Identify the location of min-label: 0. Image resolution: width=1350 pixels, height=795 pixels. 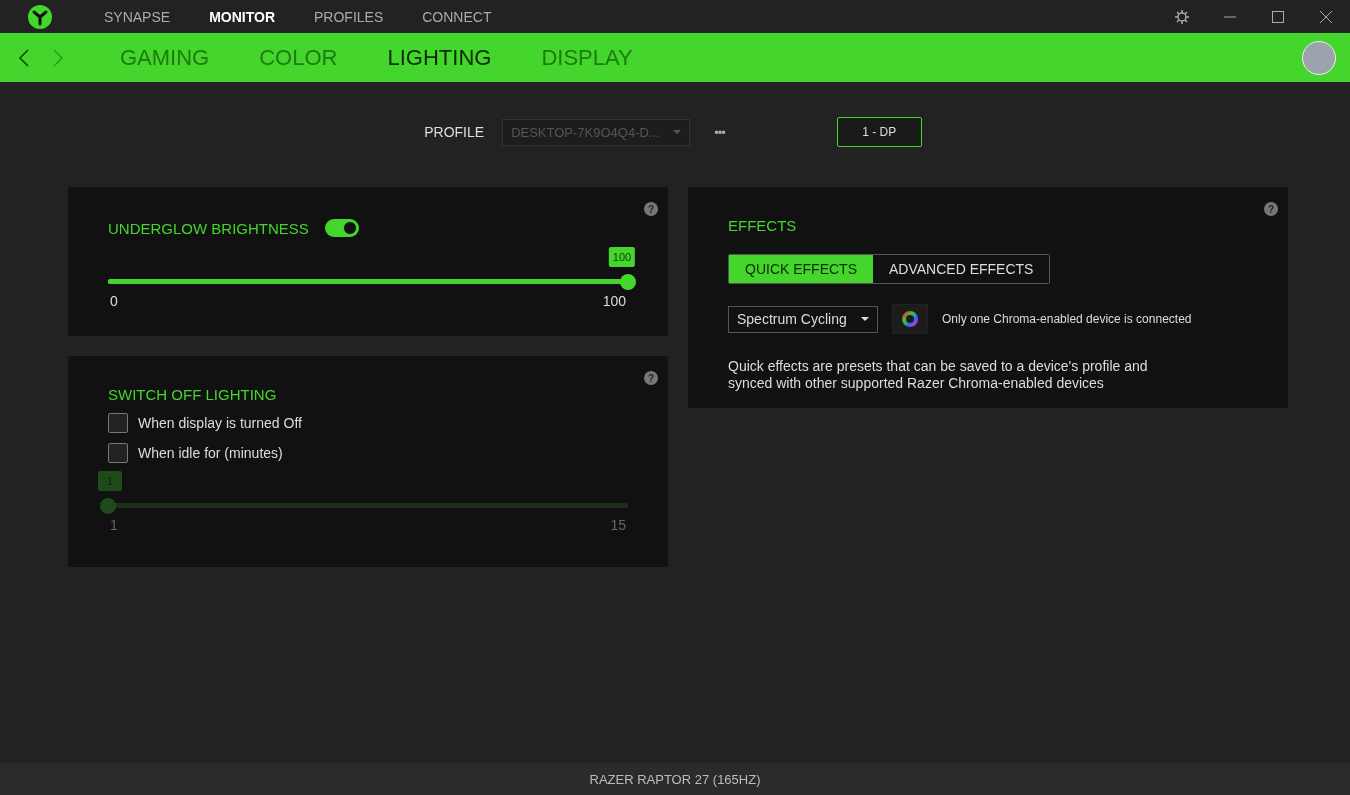
(114, 301).